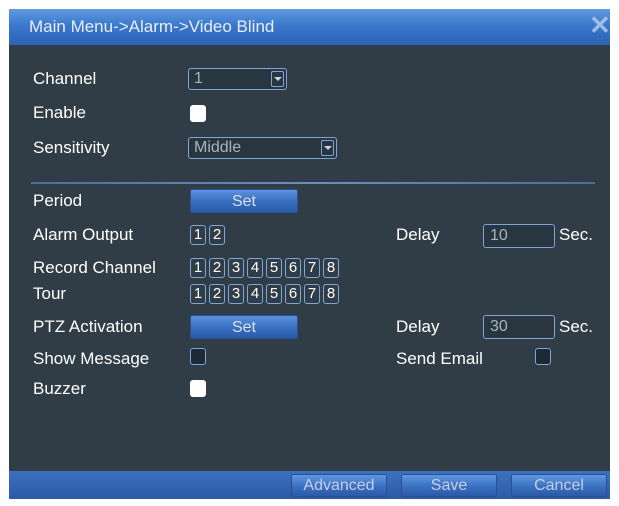 This screenshot has height=506, width=619. I want to click on tour-3: 3, so click(236, 294).